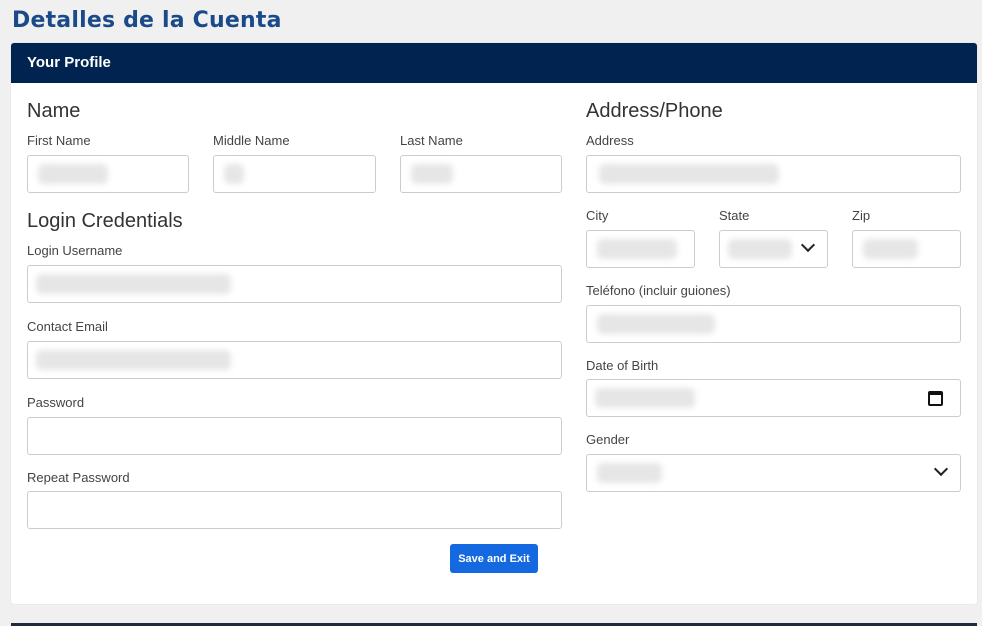  I want to click on city-input, so click(640, 249).